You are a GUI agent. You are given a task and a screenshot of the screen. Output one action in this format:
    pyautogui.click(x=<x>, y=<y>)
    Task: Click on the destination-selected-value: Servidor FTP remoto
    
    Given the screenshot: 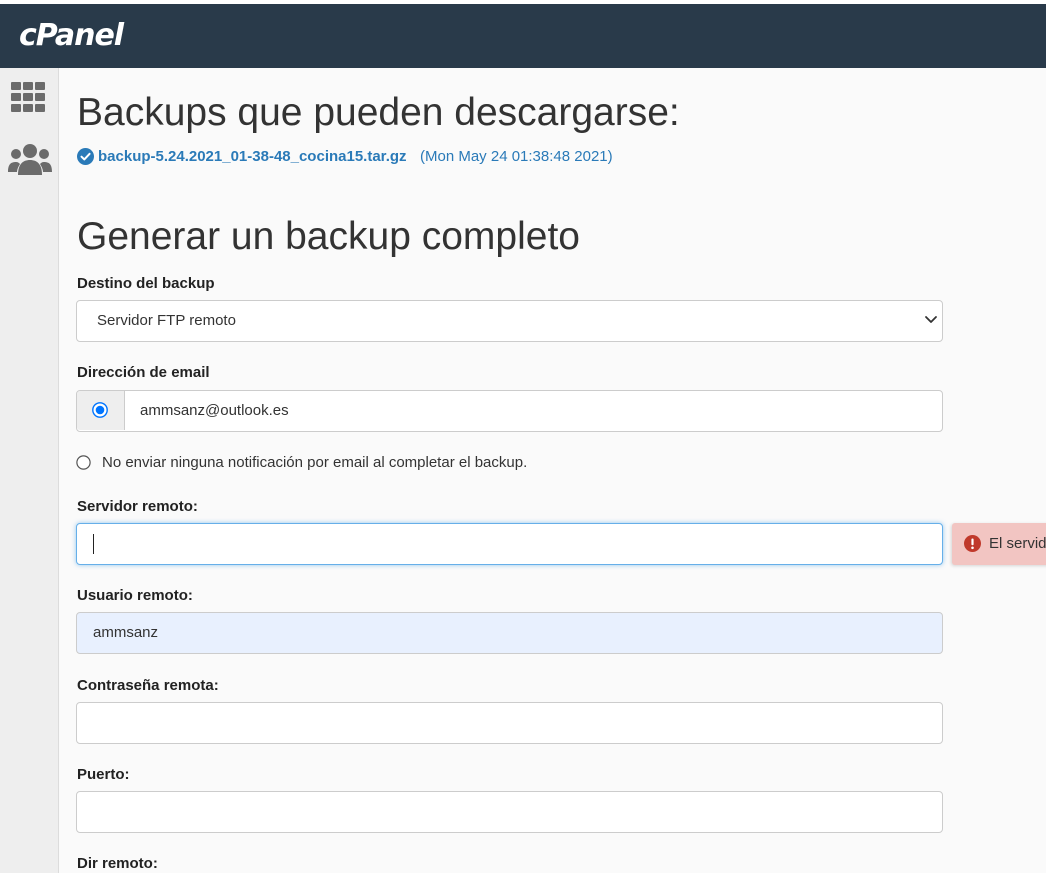 What is the action you would take?
    pyautogui.click(x=166, y=320)
    